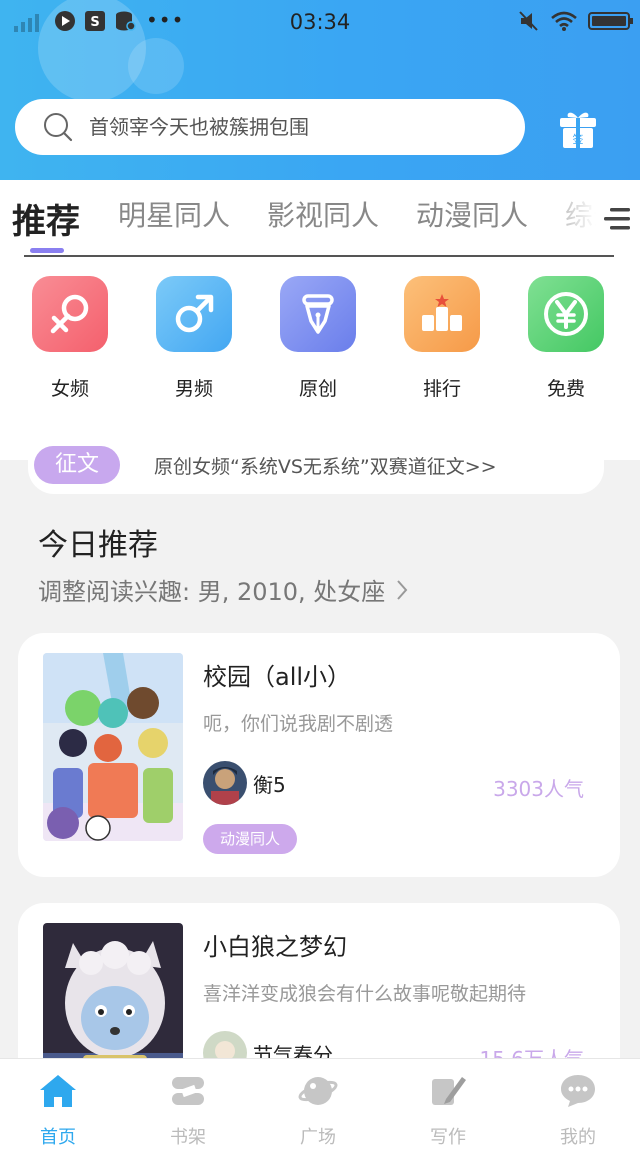 Image resolution: width=640 pixels, height=1154 pixels. What do you see at coordinates (323, 218) in the screenshot?
I see `tab-film-fanfic: 影视同人` at bounding box center [323, 218].